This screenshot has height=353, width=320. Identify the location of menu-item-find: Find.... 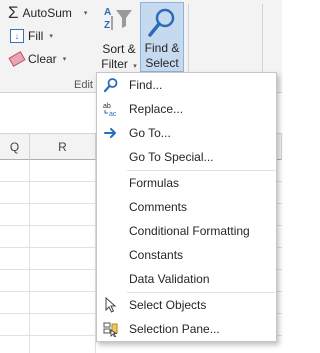
(186, 85).